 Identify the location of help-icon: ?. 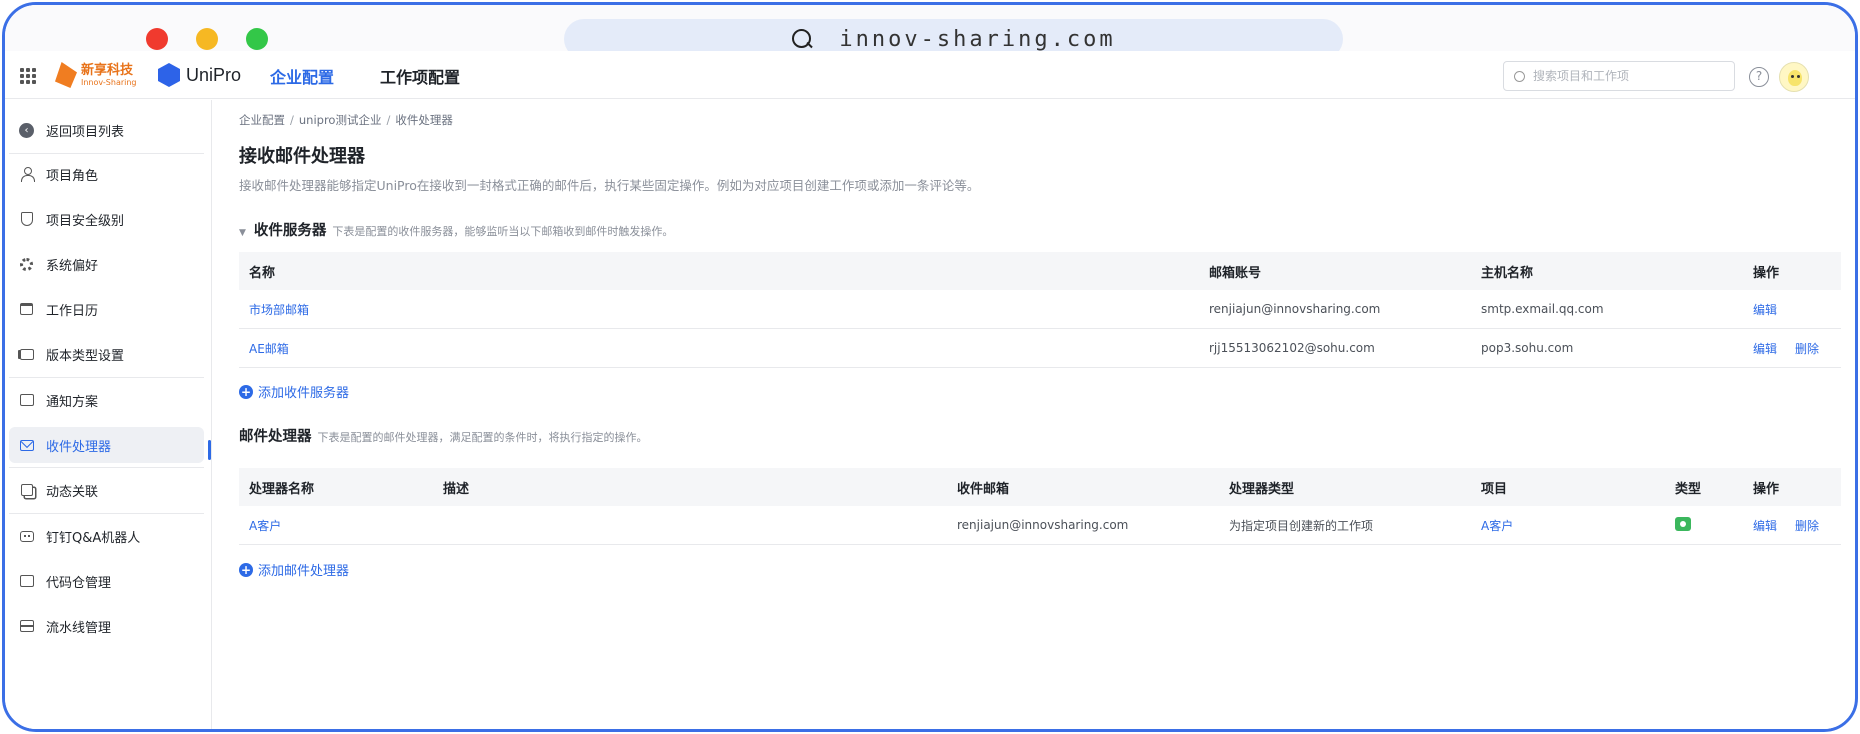
(1759, 77).